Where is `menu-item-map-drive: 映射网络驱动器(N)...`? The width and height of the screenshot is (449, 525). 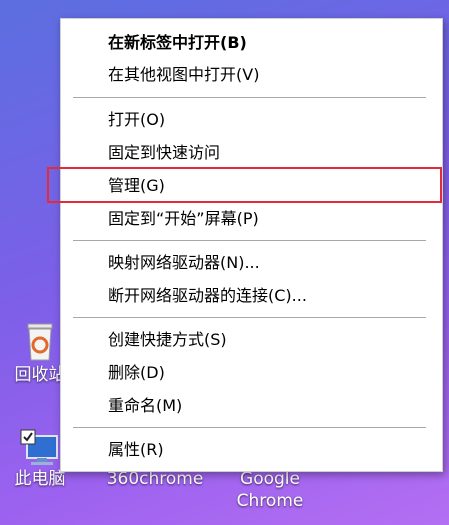
menu-item-map-drive: 映射网络驱动器(N)... is located at coordinates (251, 262).